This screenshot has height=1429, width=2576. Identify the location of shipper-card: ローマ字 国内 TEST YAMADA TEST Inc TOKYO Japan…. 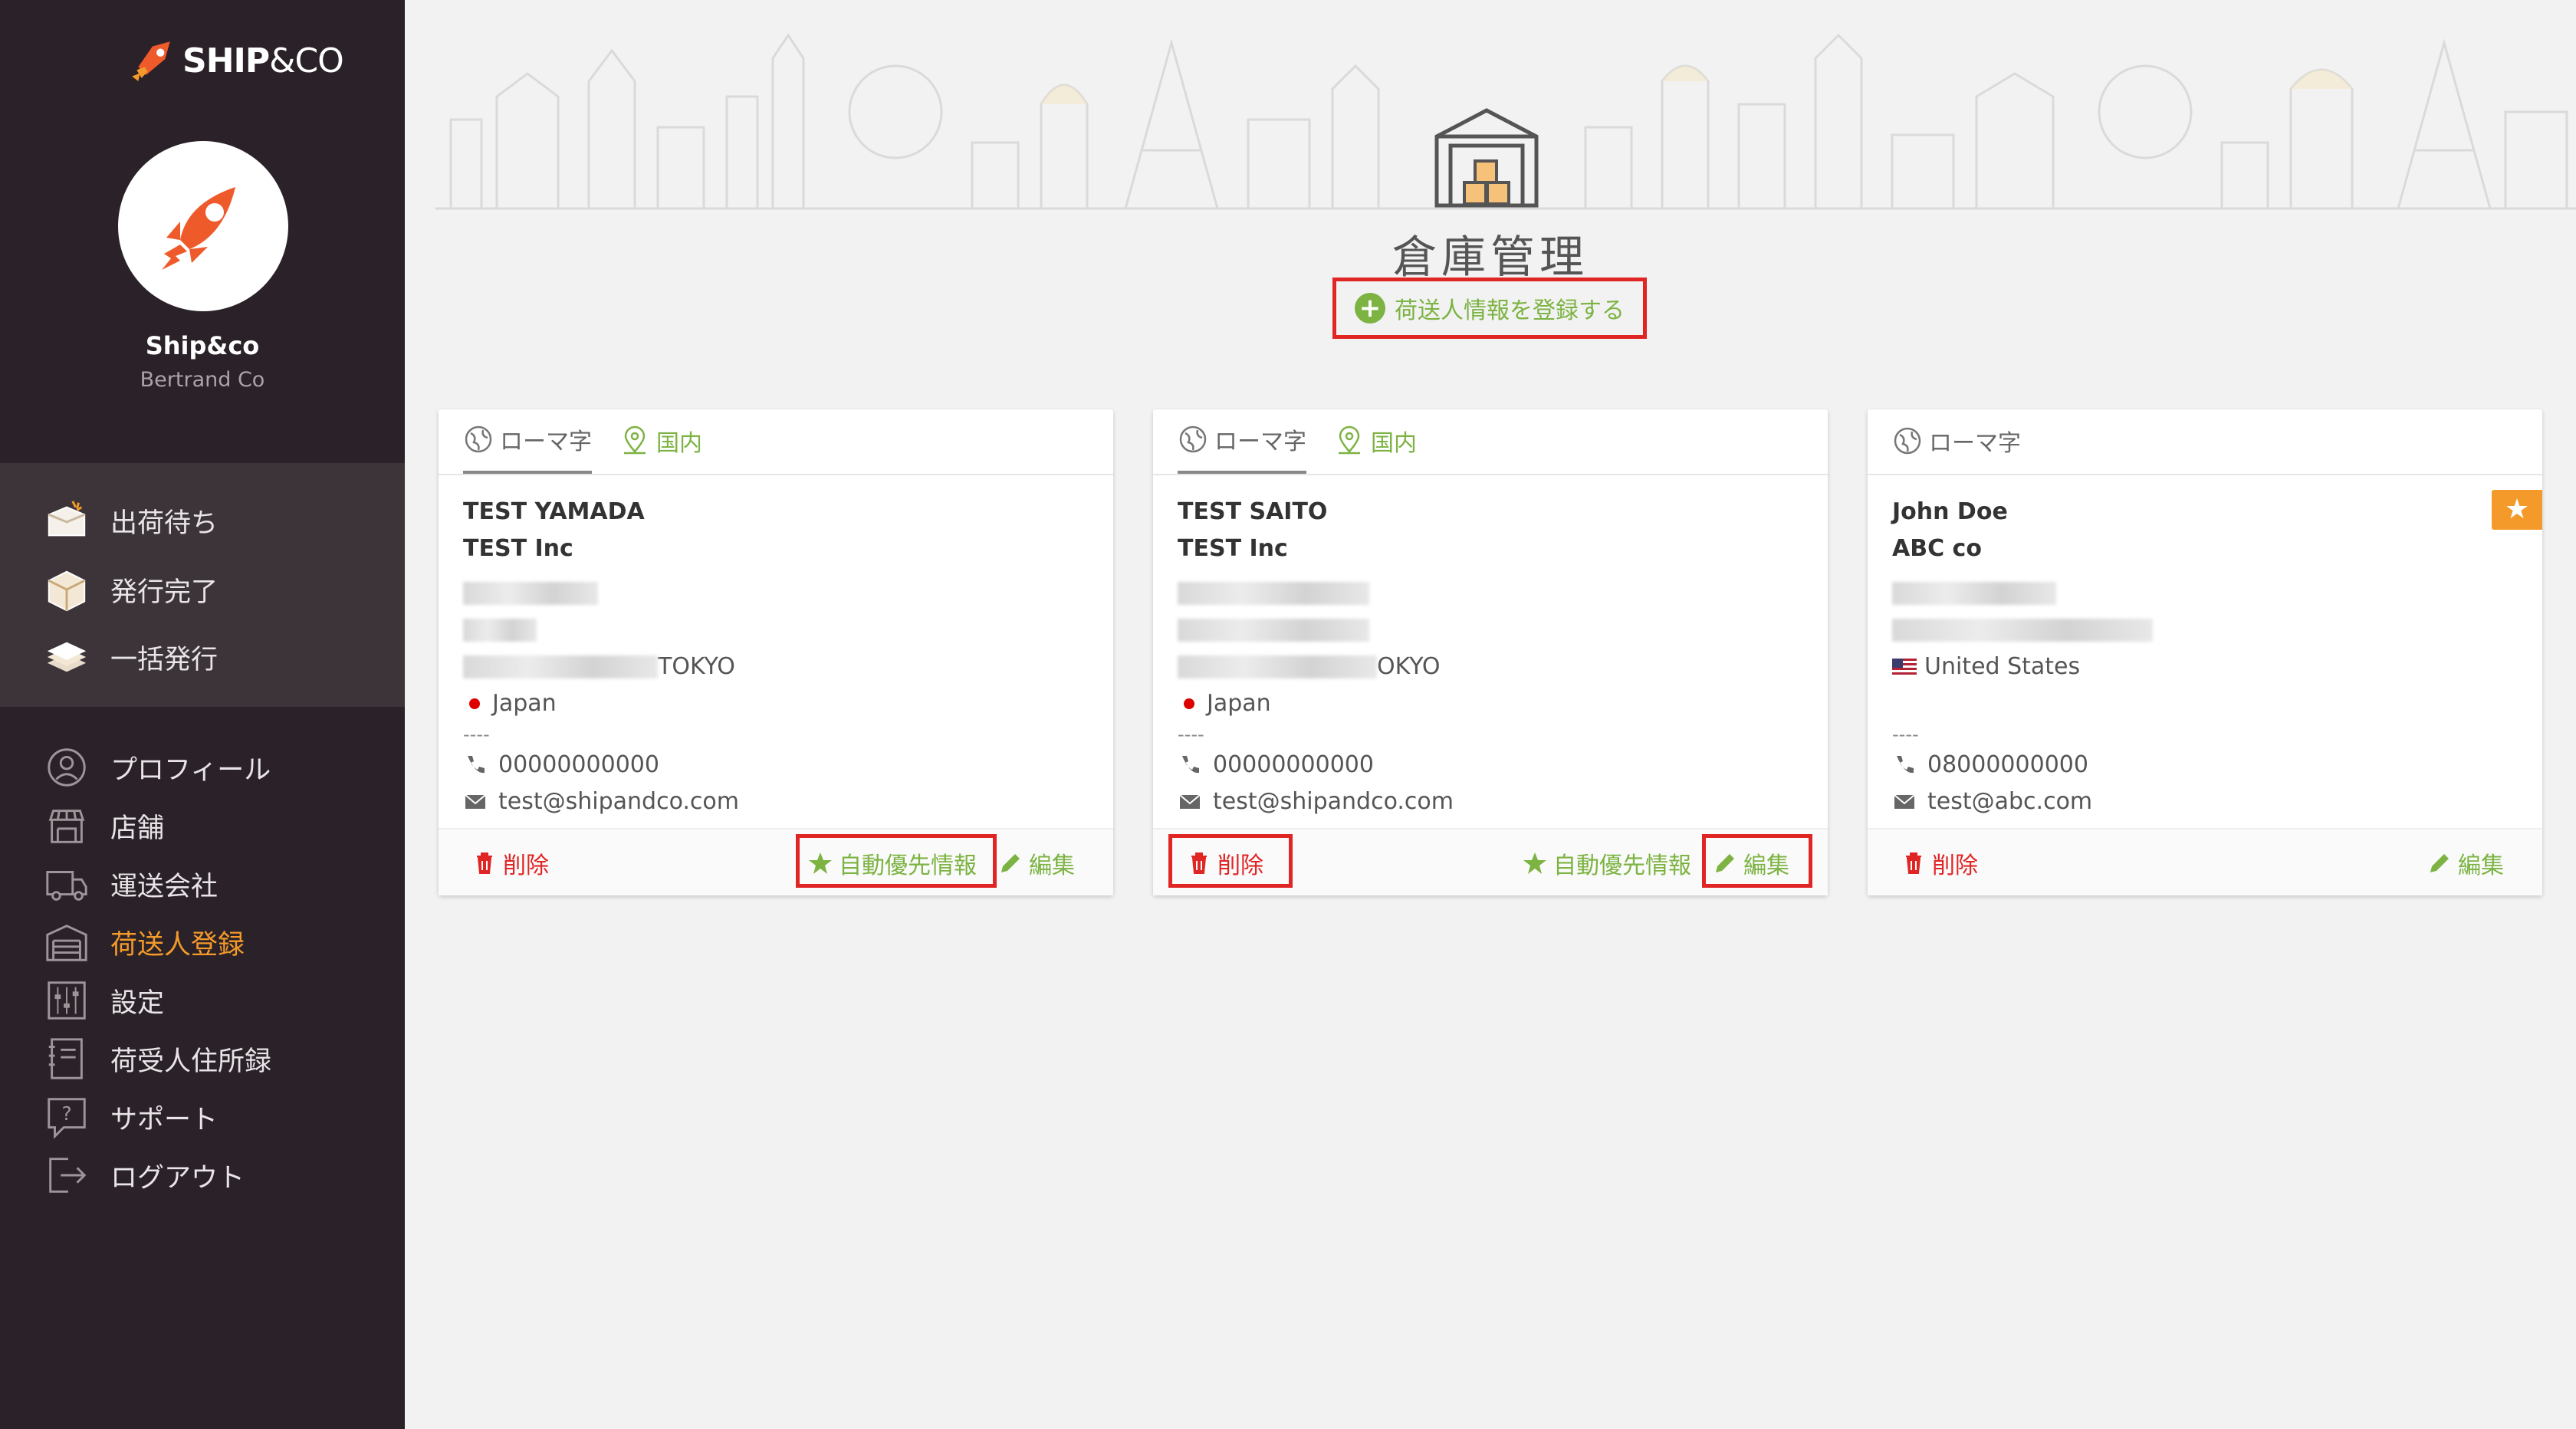
(776, 652).